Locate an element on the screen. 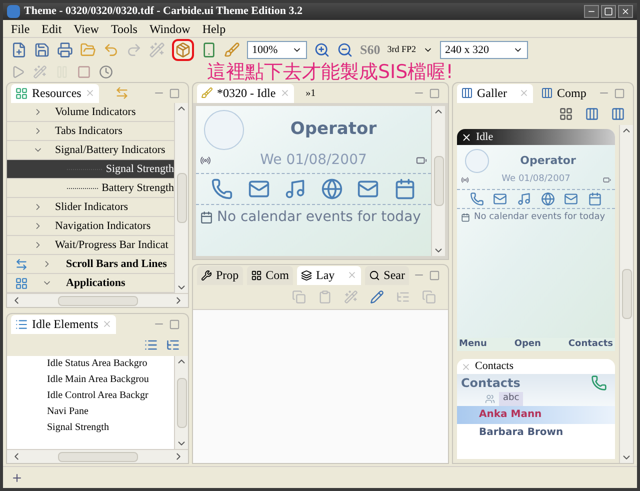 Image resolution: width=640 pixels, height=491 pixels. elements-icon is located at coordinates (21, 324).